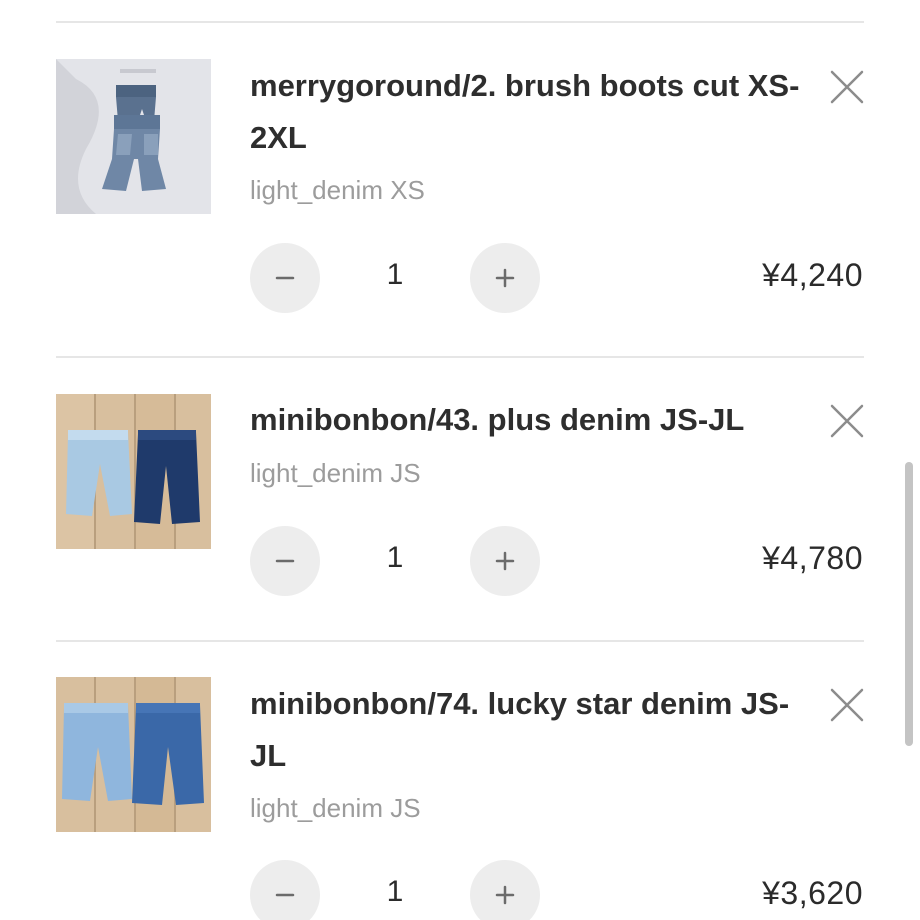  I want to click on boot-cut-jeans-photo, so click(133, 136).